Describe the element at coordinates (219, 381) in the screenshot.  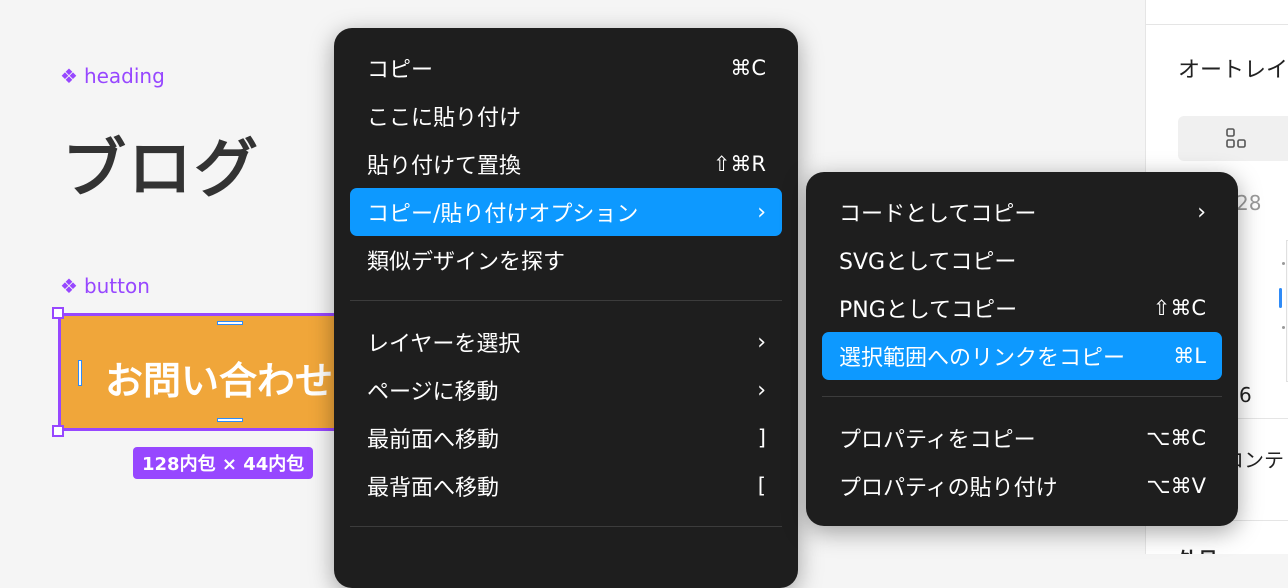
I see `button-text: お問い合わせ` at that location.